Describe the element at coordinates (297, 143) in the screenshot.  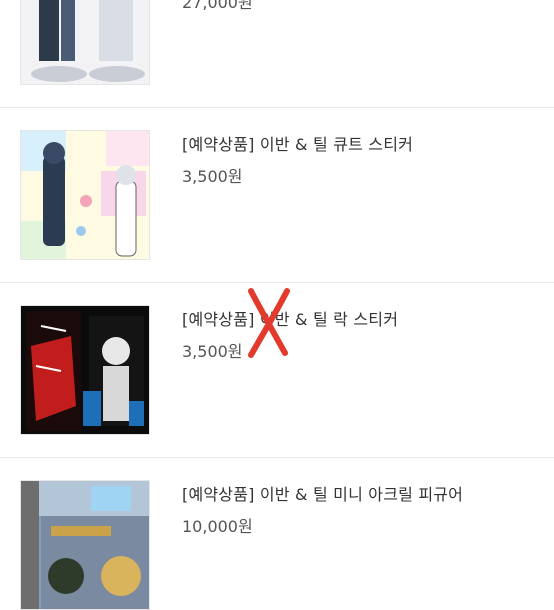
I see `product-title: [예약상품] 이반 & 틸 큐트 스티커` at that location.